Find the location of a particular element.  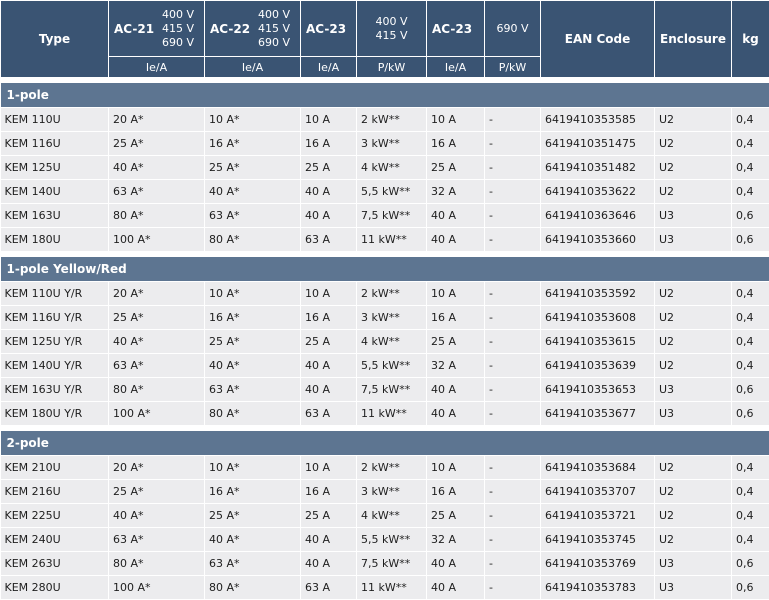

ac23-second-header: AC-23 is located at coordinates (455, 28).